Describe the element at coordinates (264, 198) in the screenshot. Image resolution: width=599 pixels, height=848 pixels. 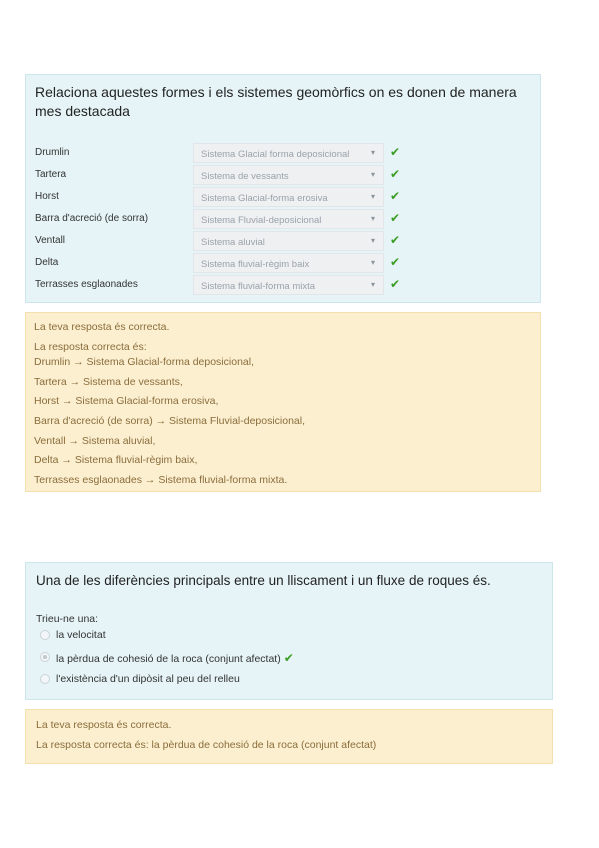
I see `select-value: Sistema Glacial-forma erosiva` at that location.